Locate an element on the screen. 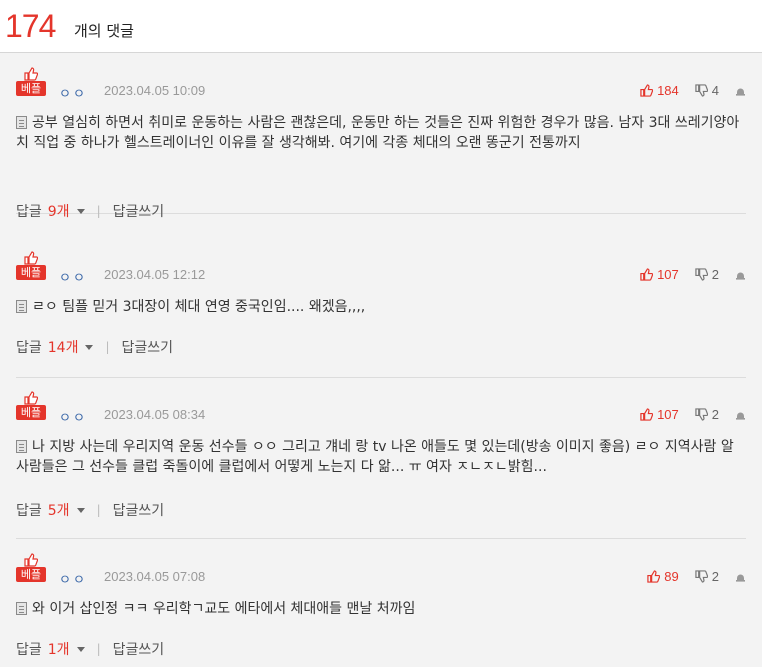 Image resolution: width=762 pixels, height=667 pixels. comment-date: 2023.04.05 07:08 is located at coordinates (155, 576).